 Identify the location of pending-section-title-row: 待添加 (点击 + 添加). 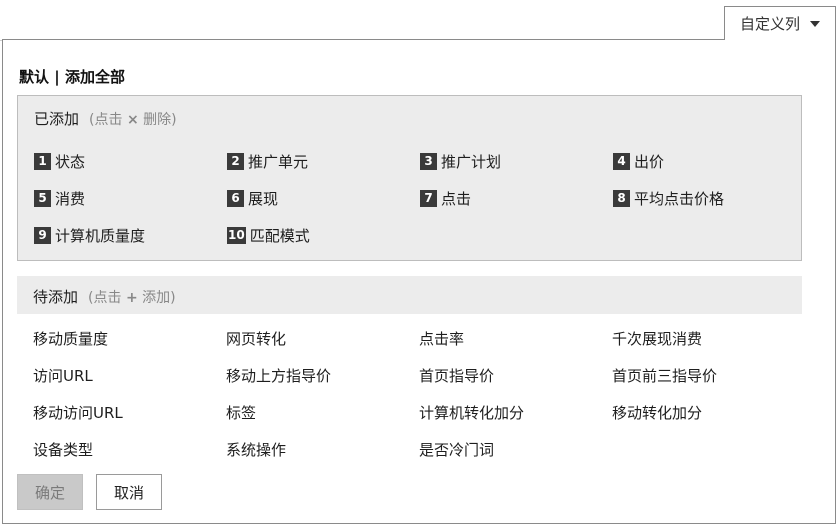
(104, 296).